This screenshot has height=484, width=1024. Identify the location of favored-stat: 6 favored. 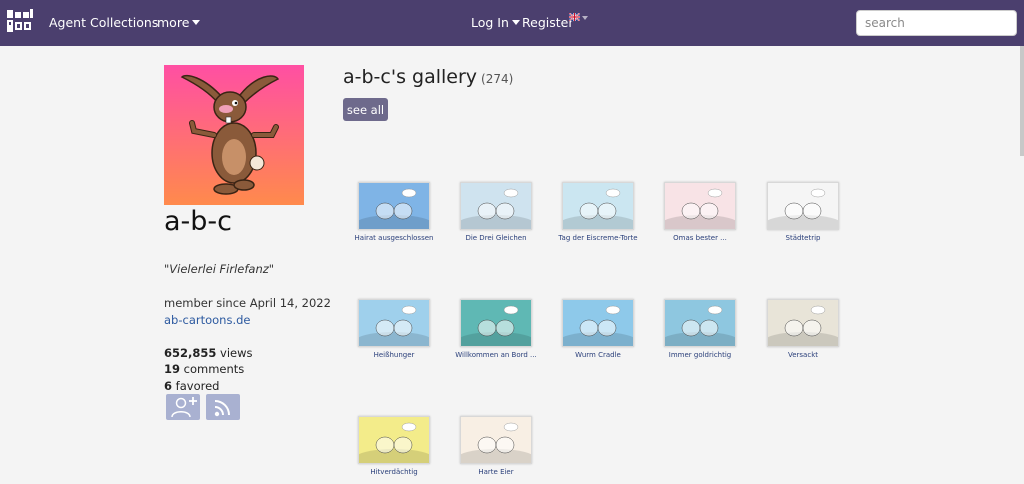
(191, 386).